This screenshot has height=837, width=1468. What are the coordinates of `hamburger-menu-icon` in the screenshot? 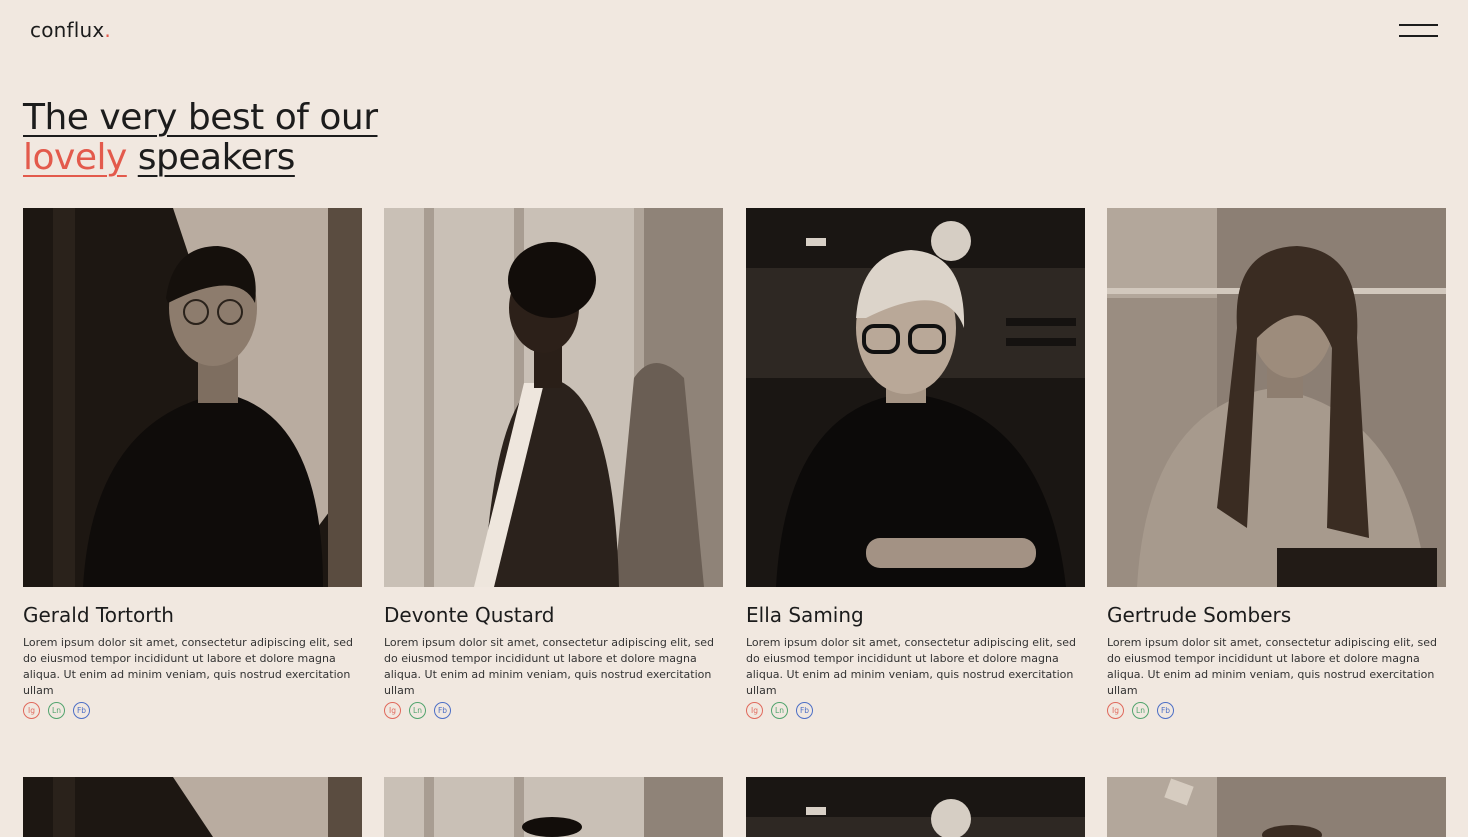 It's located at (1418, 31).